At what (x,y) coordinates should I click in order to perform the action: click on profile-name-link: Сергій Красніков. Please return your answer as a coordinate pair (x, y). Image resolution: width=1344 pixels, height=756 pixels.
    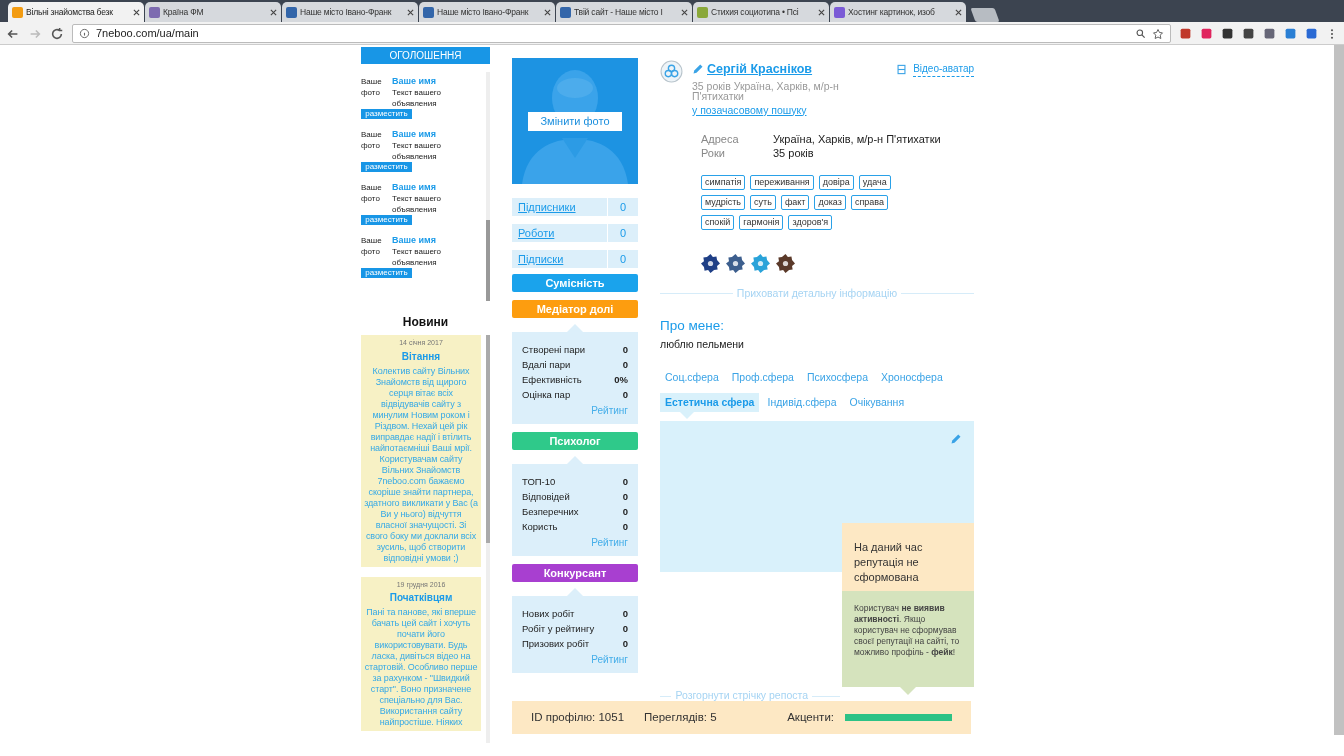
    Looking at the image, I should click on (760, 69).